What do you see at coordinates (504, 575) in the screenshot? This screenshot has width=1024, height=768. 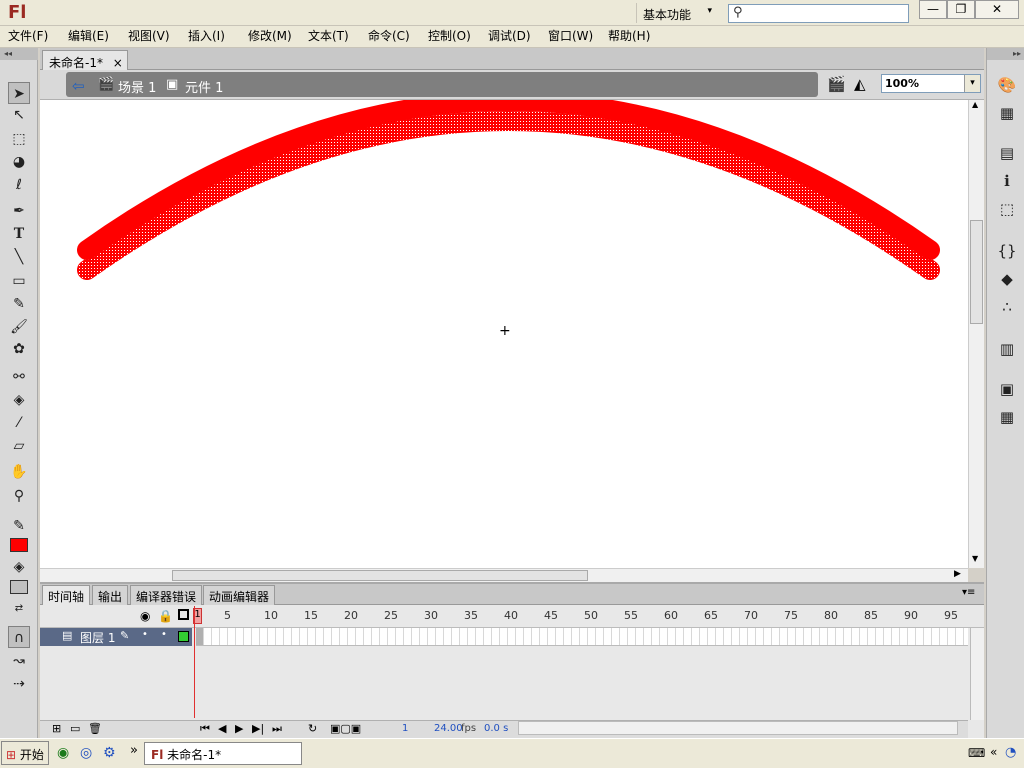 I see `horizontal-scrollbar: ▶` at bounding box center [504, 575].